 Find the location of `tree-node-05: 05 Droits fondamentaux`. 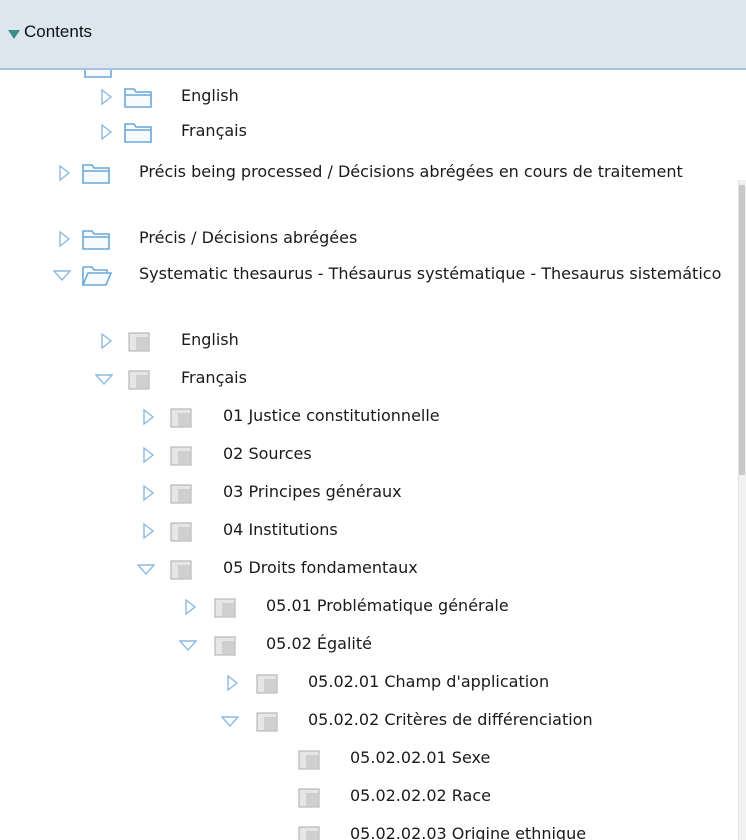

tree-node-05: 05 Droits fondamentaux is located at coordinates (369, 570).